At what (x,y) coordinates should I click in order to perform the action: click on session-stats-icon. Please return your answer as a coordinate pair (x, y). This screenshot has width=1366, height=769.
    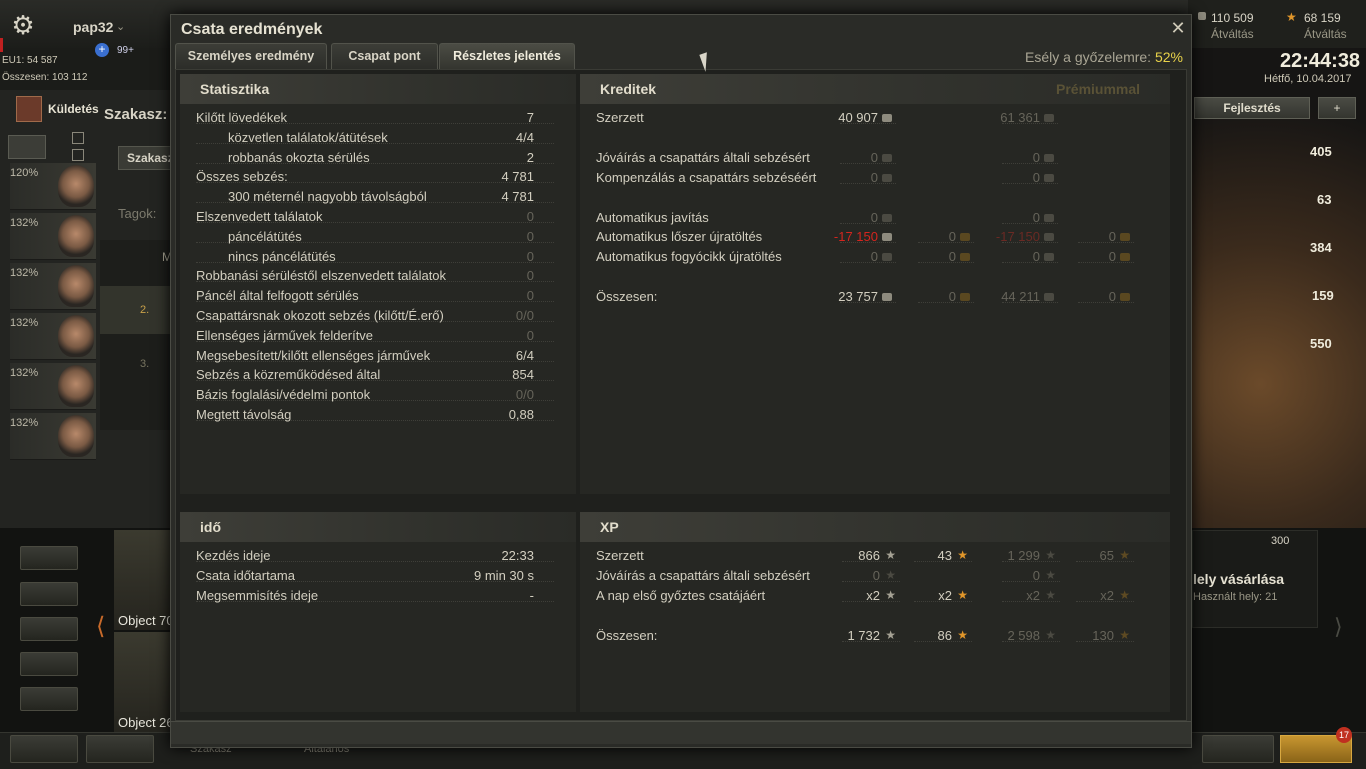
    Looking at the image, I should click on (1238, 749).